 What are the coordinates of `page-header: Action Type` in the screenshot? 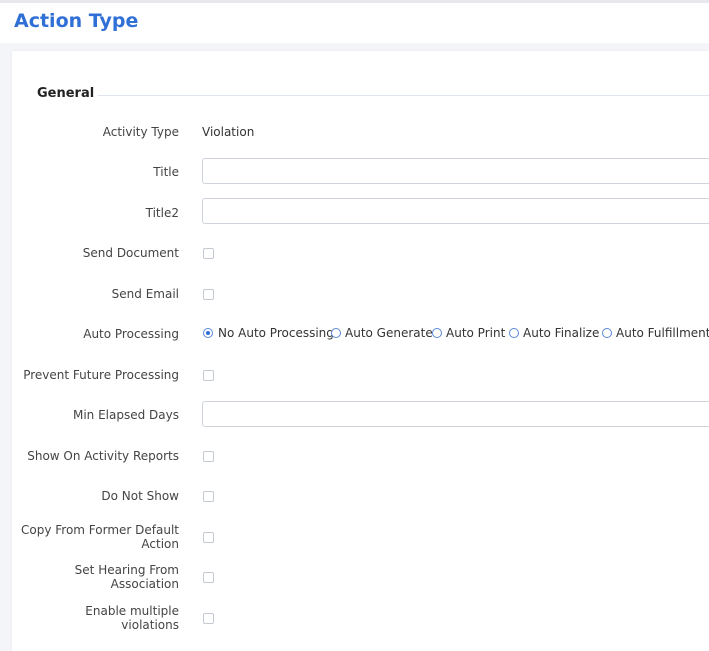 It's located at (354, 23).